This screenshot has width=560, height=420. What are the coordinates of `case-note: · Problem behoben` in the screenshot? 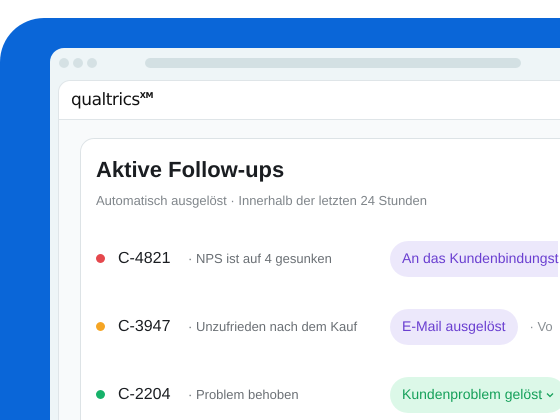 It's located at (244, 395).